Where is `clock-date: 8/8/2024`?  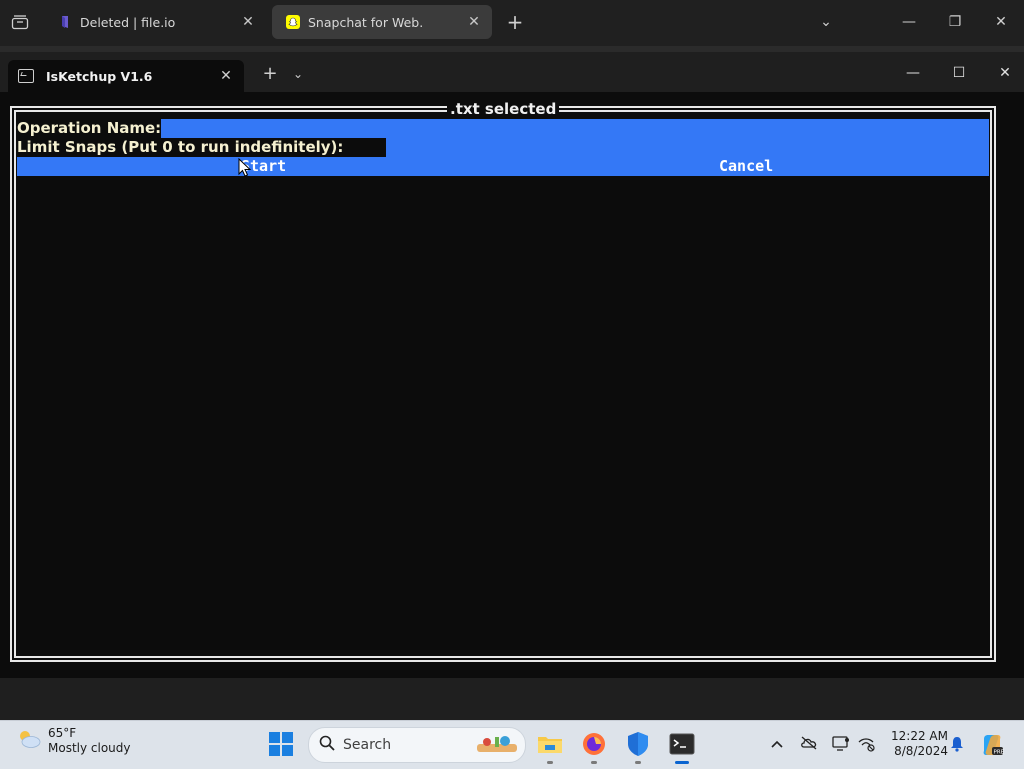 clock-date: 8/8/2024 is located at coordinates (921, 751).